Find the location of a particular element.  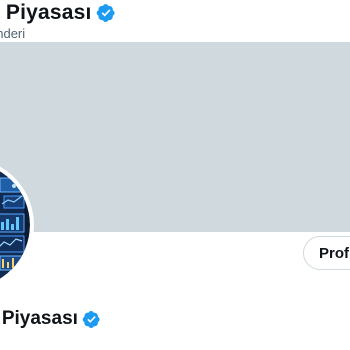

header-name-row: y Piyasası is located at coordinates (58, 13).